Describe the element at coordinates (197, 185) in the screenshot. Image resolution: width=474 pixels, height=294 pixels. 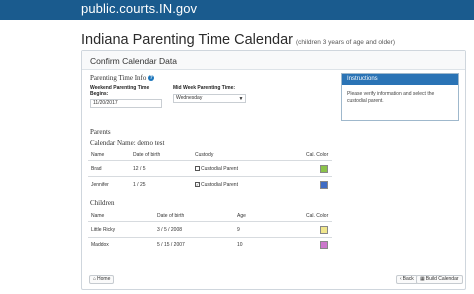
I see `checkbox-checked-icon: ✓` at that location.